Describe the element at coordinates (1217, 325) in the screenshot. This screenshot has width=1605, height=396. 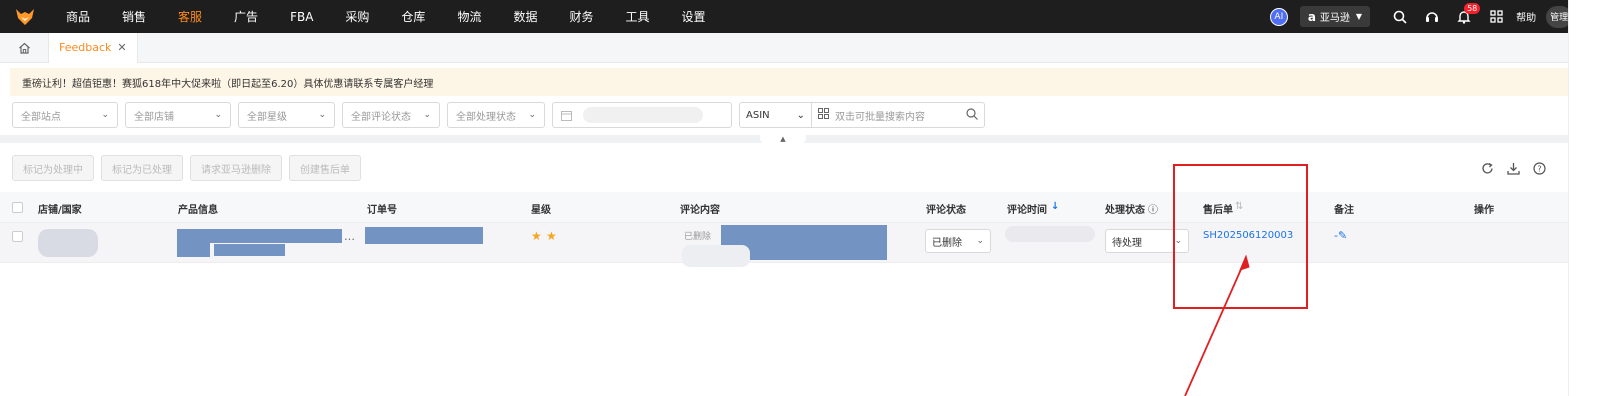
I see `annotation-arrow` at that location.